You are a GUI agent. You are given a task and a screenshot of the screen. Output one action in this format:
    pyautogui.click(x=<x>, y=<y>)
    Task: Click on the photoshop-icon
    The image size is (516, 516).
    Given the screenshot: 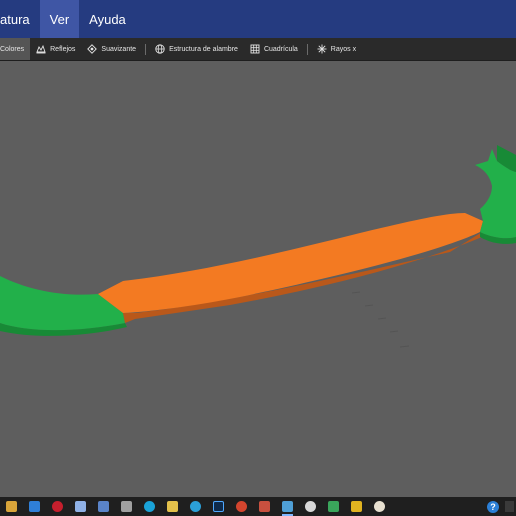 What is the action you would take?
    pyautogui.click(x=218, y=506)
    